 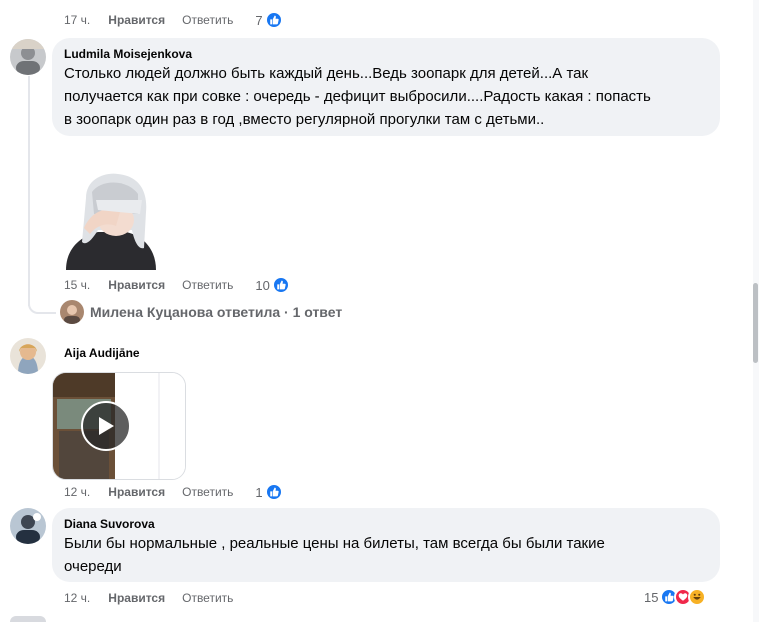 I want to click on comment-actions: 12 ч. Нравится Ответить 1, so click(x=173, y=492).